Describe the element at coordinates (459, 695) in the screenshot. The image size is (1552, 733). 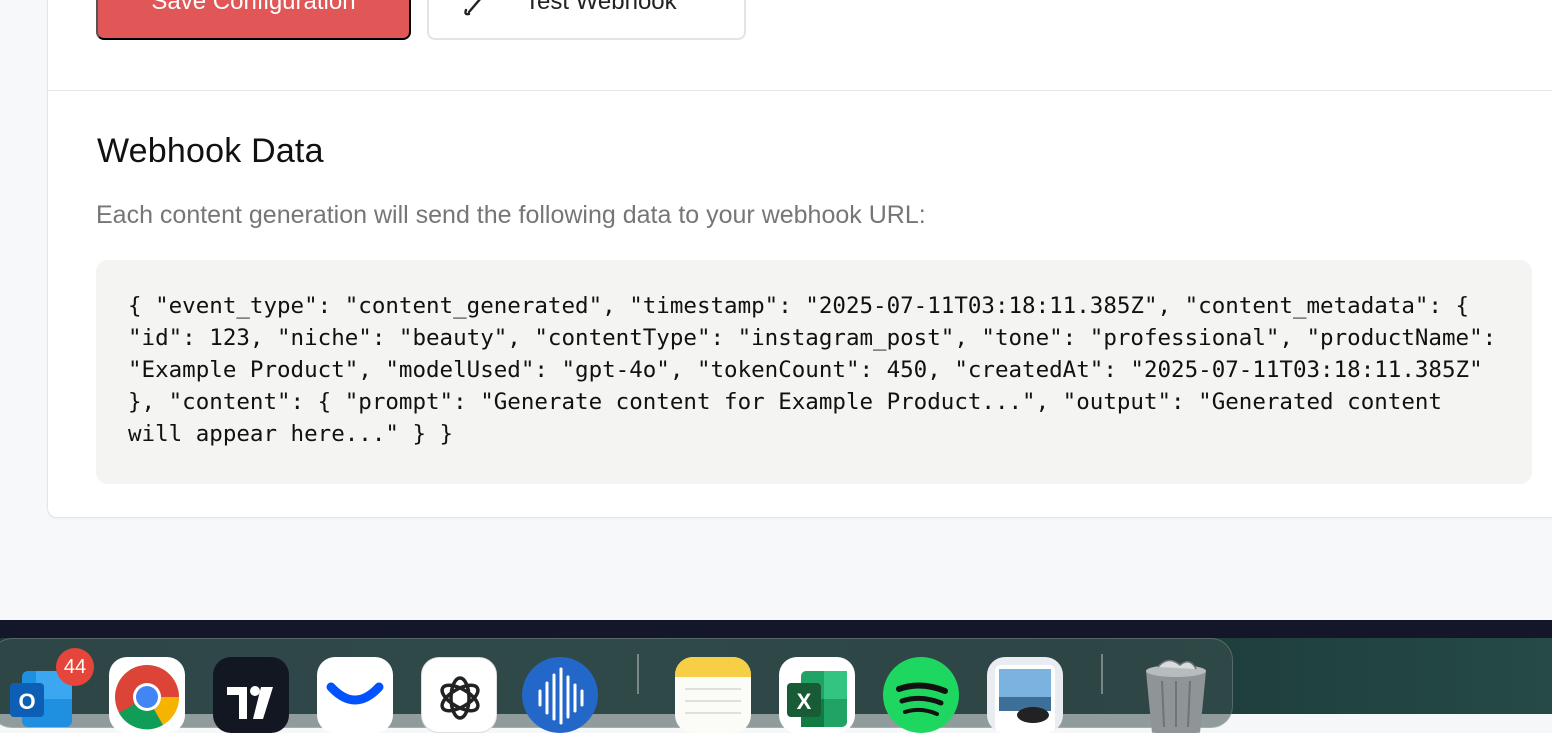
I see `chatgpt-icon` at that location.